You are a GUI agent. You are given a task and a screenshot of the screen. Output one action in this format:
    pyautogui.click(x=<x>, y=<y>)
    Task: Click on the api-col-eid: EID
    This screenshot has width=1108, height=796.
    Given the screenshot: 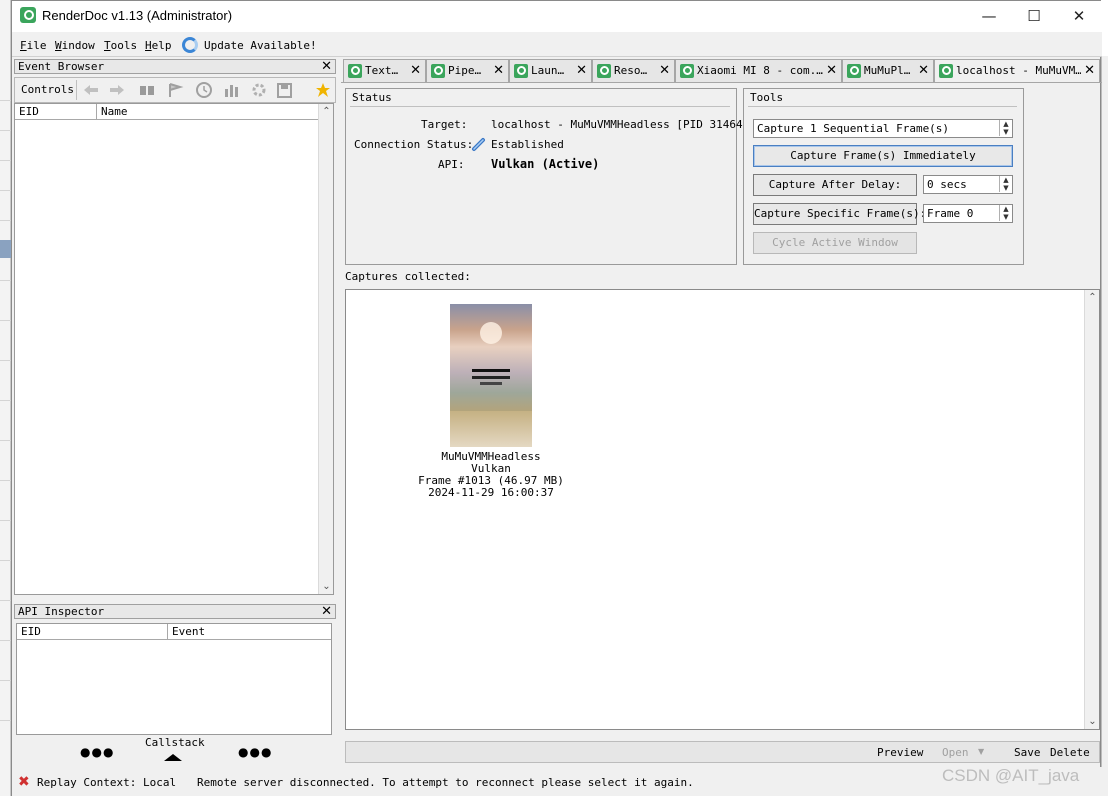 What is the action you would take?
    pyautogui.click(x=29, y=631)
    